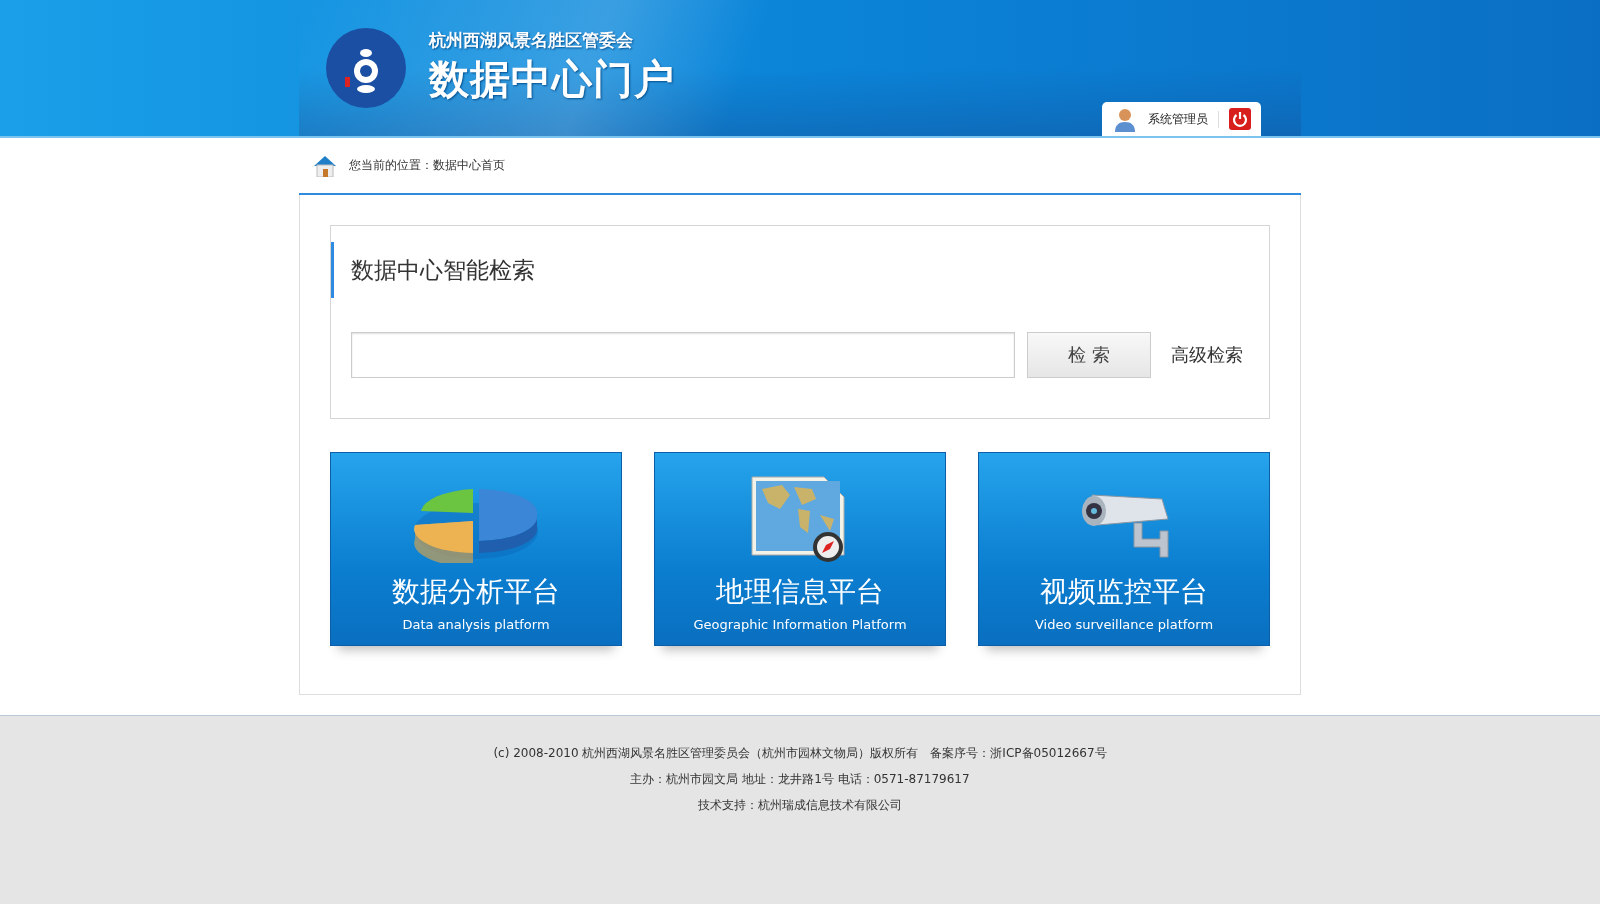 This screenshot has width=1600, height=904. What do you see at coordinates (366, 68) in the screenshot?
I see `logo-icon` at bounding box center [366, 68].